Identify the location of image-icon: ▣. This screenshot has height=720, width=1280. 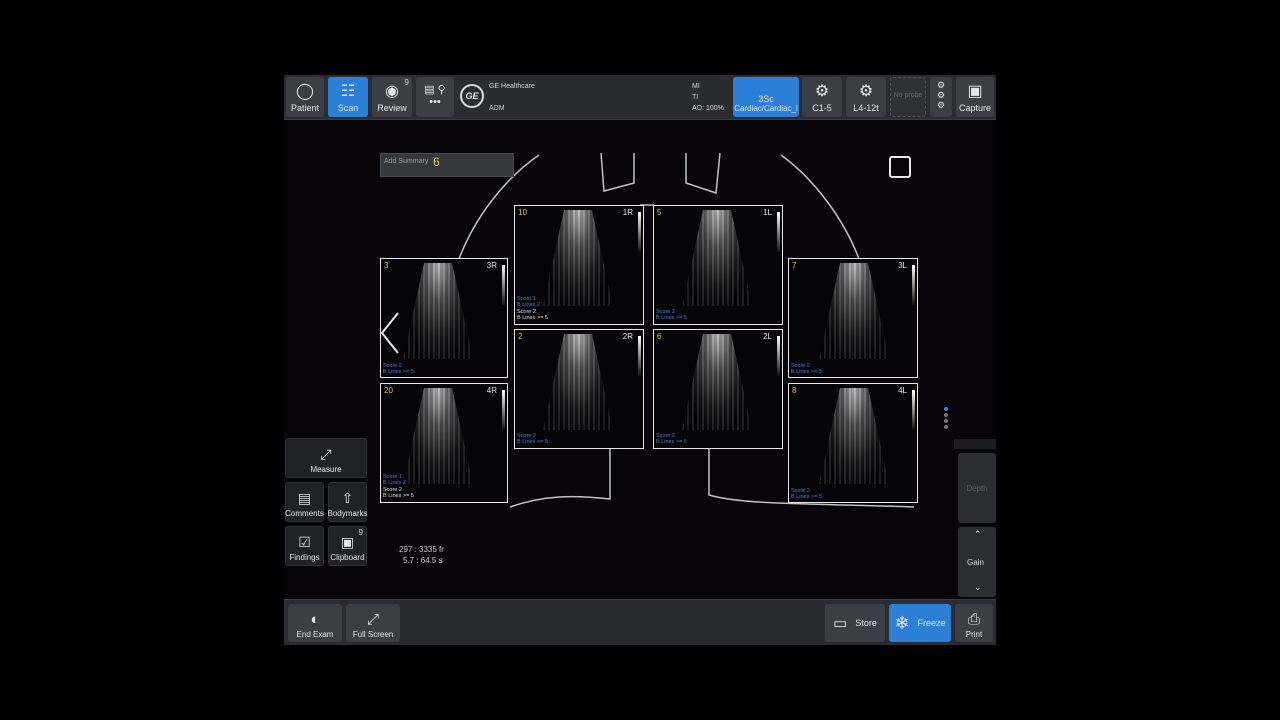
(347, 542).